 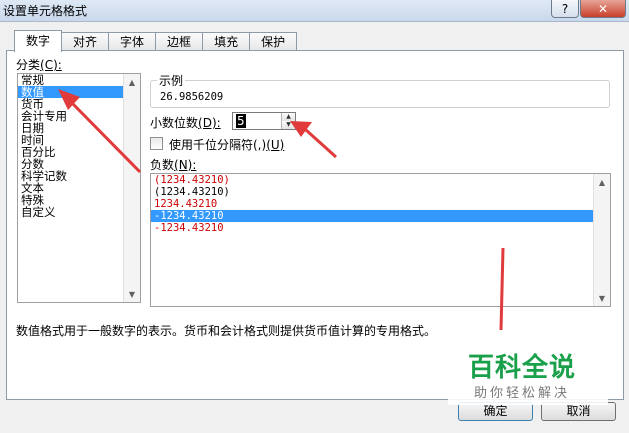 What do you see at coordinates (106, 137) in the screenshot?
I see `arrow-to-category` at bounding box center [106, 137].